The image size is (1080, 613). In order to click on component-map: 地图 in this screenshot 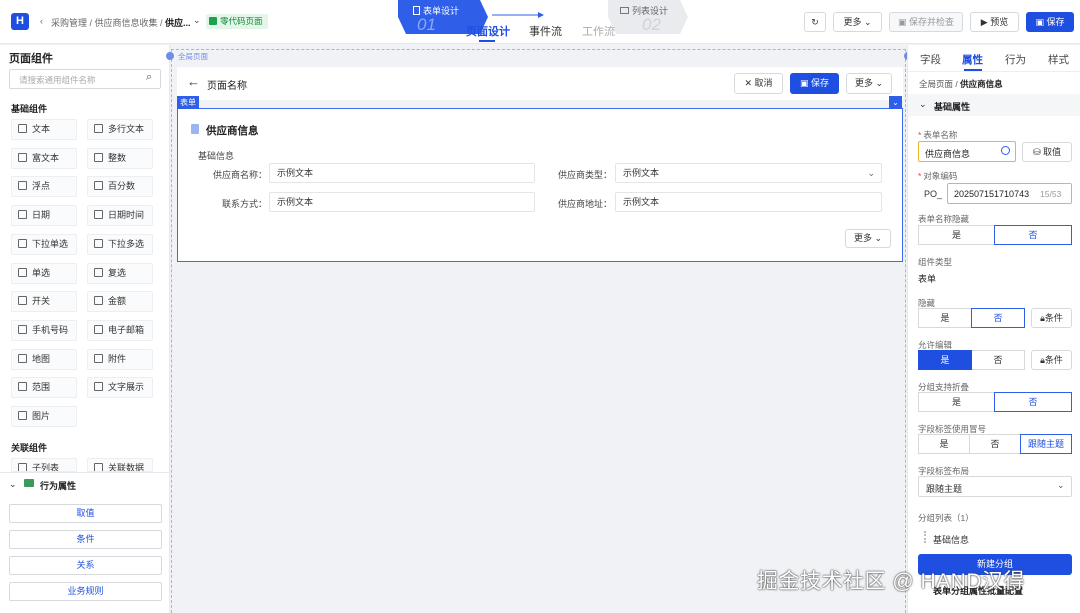, I will do `click(44, 359)`.